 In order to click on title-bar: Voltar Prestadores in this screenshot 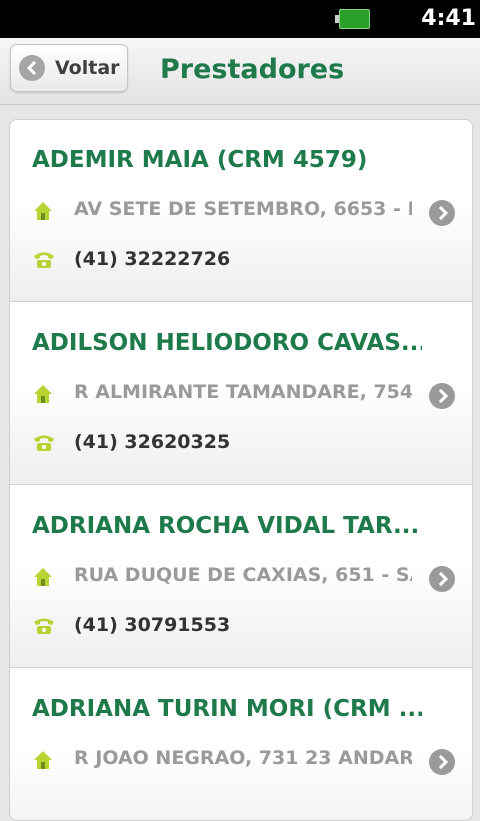, I will do `click(240, 71)`.